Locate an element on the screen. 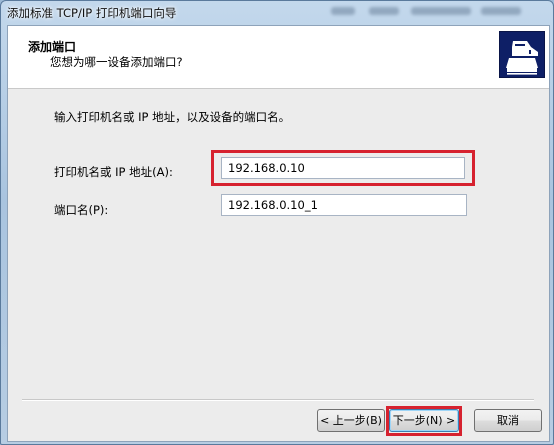 The image size is (554, 445). title-bar: 添加标准 TCP/IP 打印机端口向导 is located at coordinates (277, 13).